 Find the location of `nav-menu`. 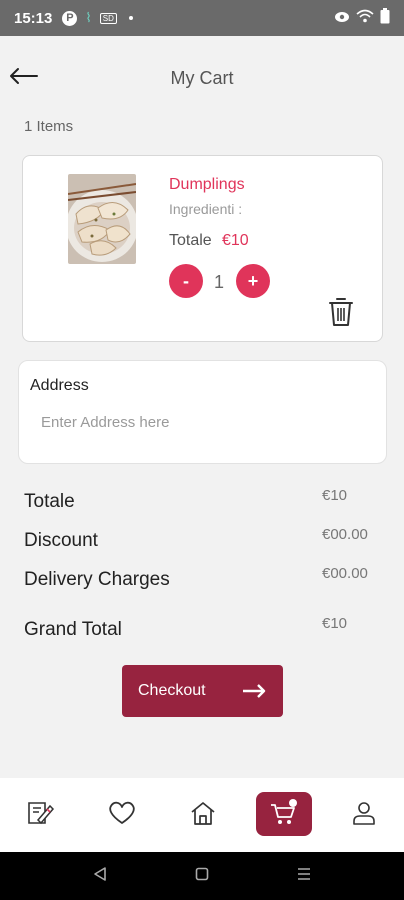

nav-menu is located at coordinates (41, 815).